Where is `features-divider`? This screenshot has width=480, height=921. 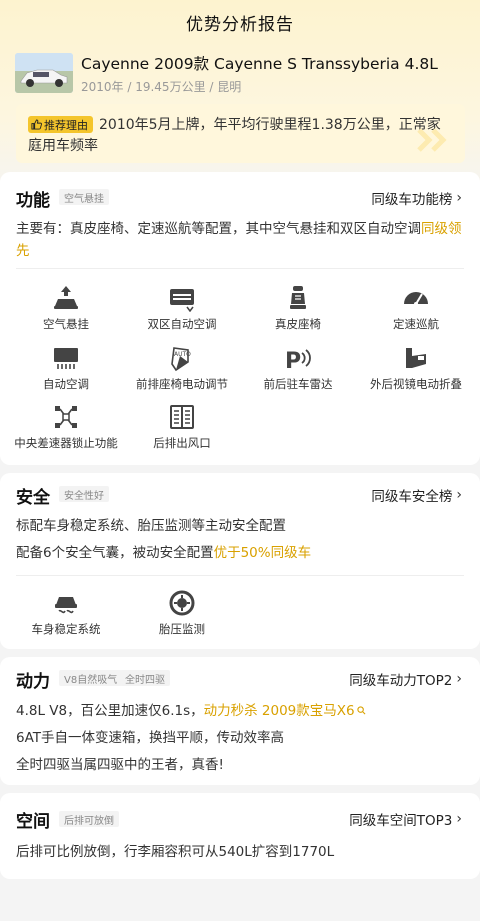
features-divider is located at coordinates (240, 268).